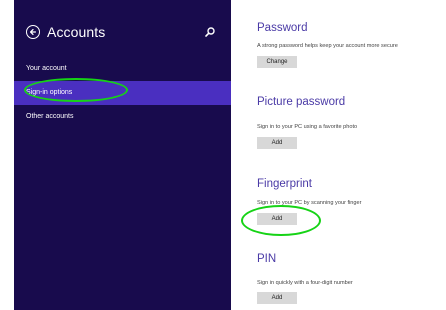 This screenshot has width=446, height=310. What do you see at coordinates (282, 28) in the screenshot?
I see `password-heading: Password` at bounding box center [282, 28].